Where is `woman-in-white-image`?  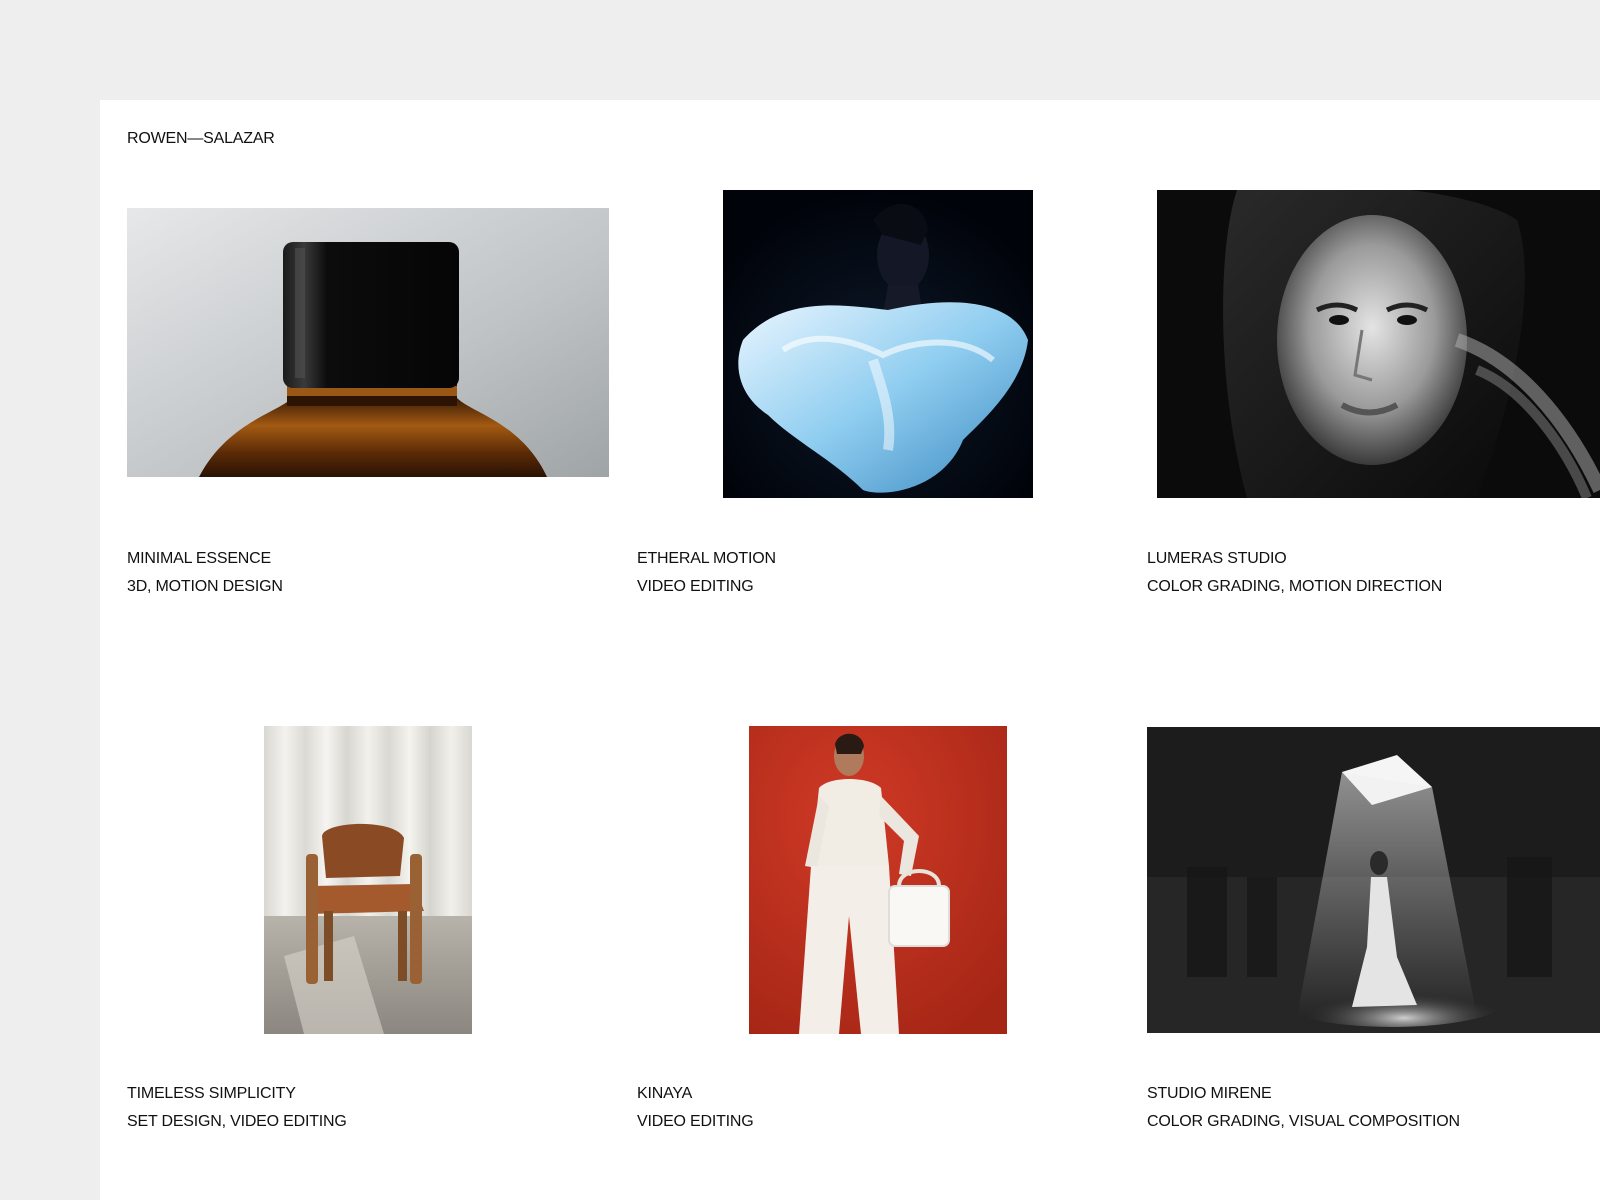
woman-in-white-image is located at coordinates (878, 880).